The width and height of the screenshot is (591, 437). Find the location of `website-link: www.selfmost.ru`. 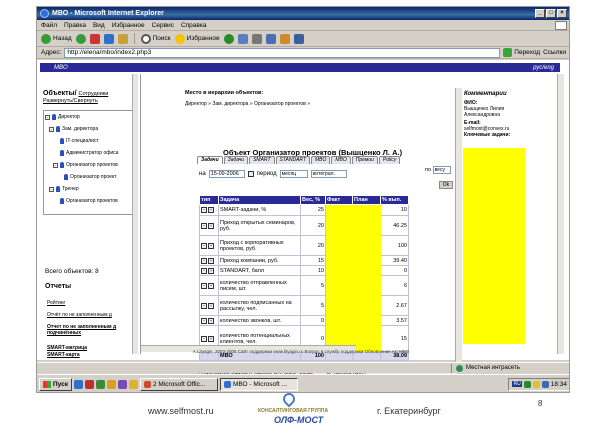

website-link: www.selfmost.ru is located at coordinates (181, 411).